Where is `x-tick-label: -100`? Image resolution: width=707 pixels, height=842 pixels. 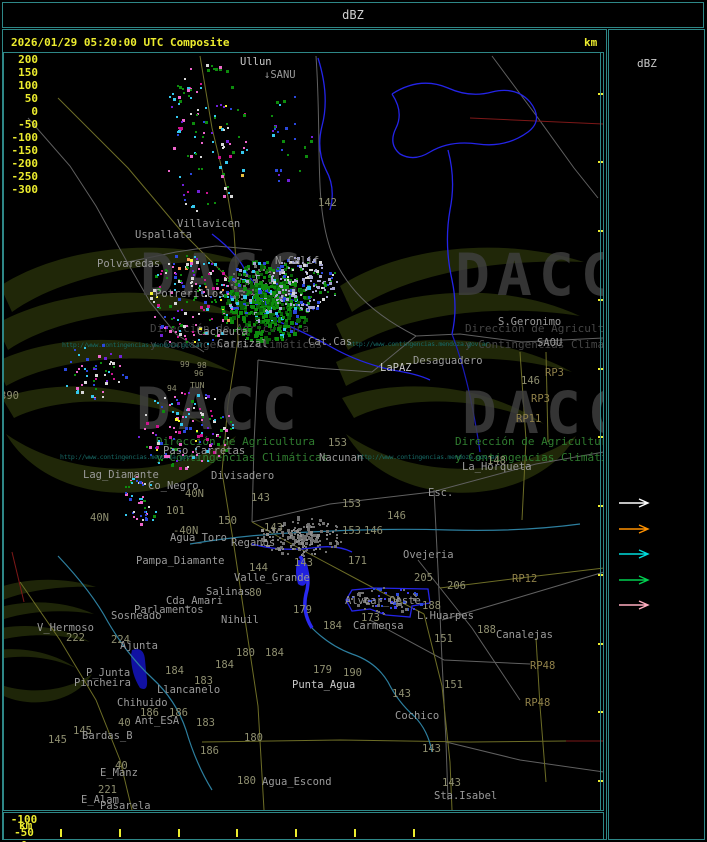 x-tick-label: -100 is located at coordinates (24, 819).